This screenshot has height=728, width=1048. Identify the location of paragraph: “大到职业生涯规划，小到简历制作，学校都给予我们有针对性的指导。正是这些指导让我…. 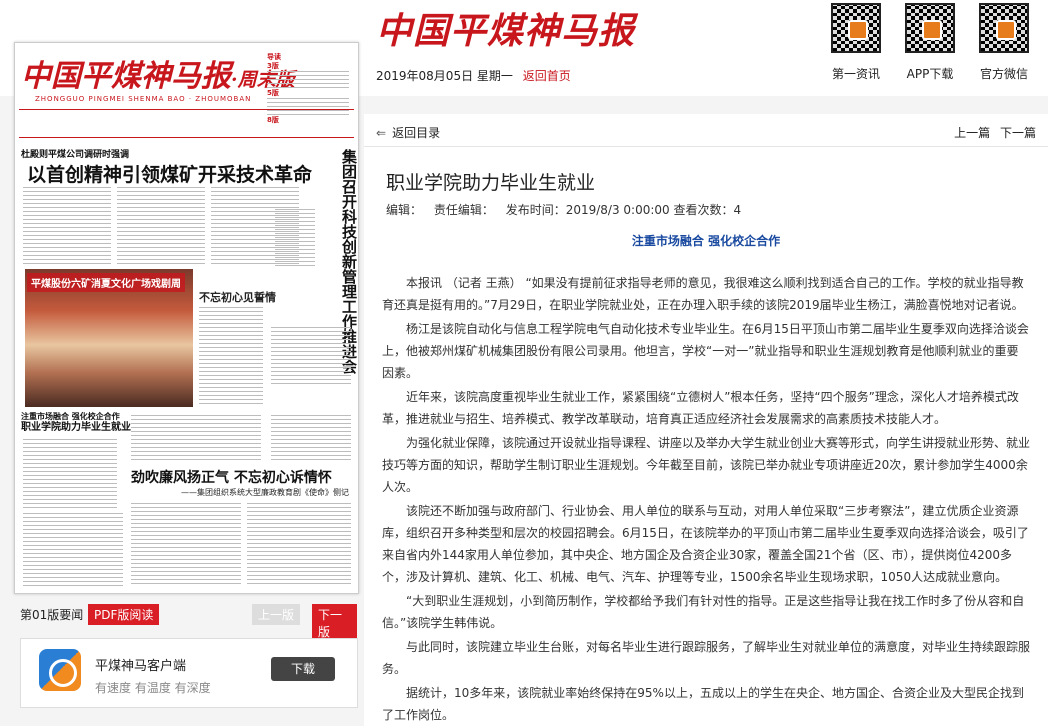
(703, 612).